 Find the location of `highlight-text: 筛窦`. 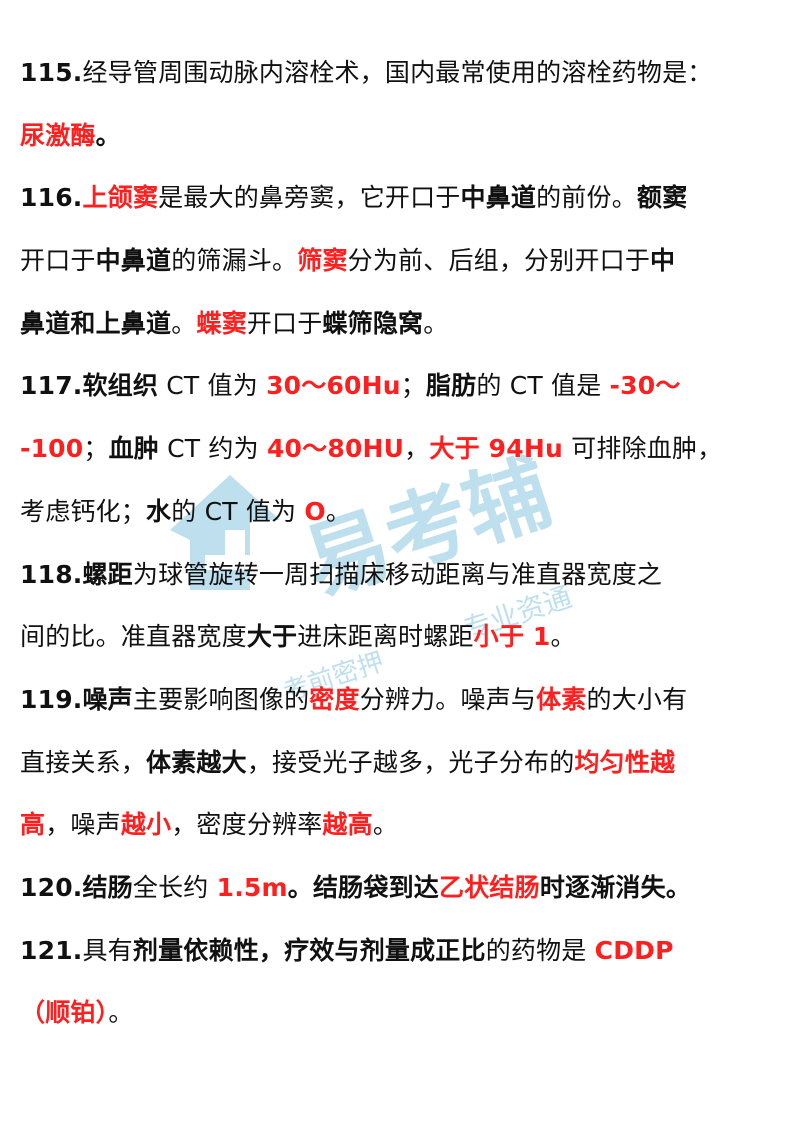

highlight-text: 筛窦 is located at coordinates (322, 261).